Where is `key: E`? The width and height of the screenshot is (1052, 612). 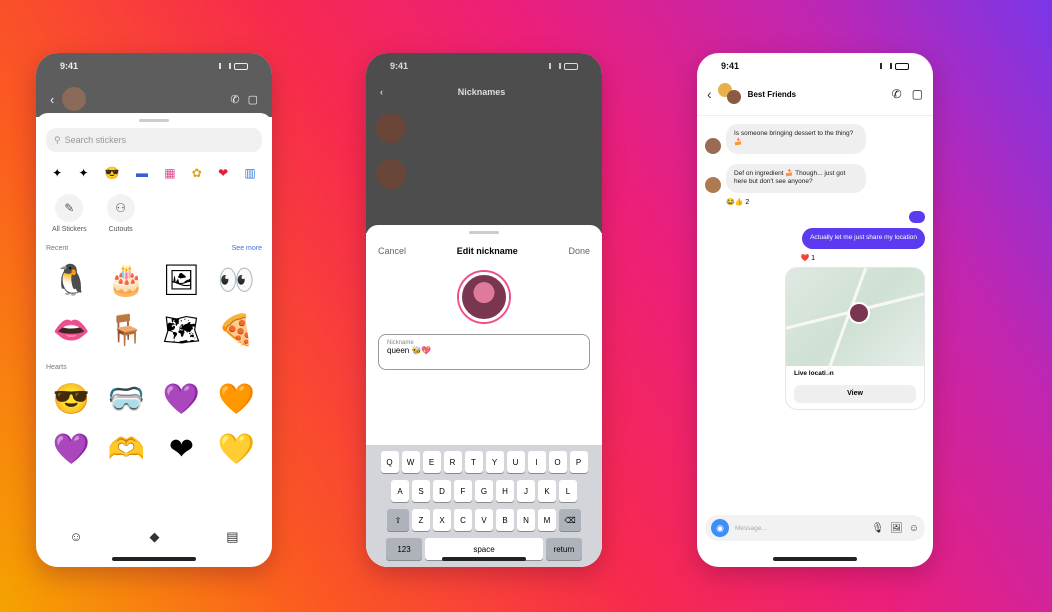 key: E is located at coordinates (431, 462).